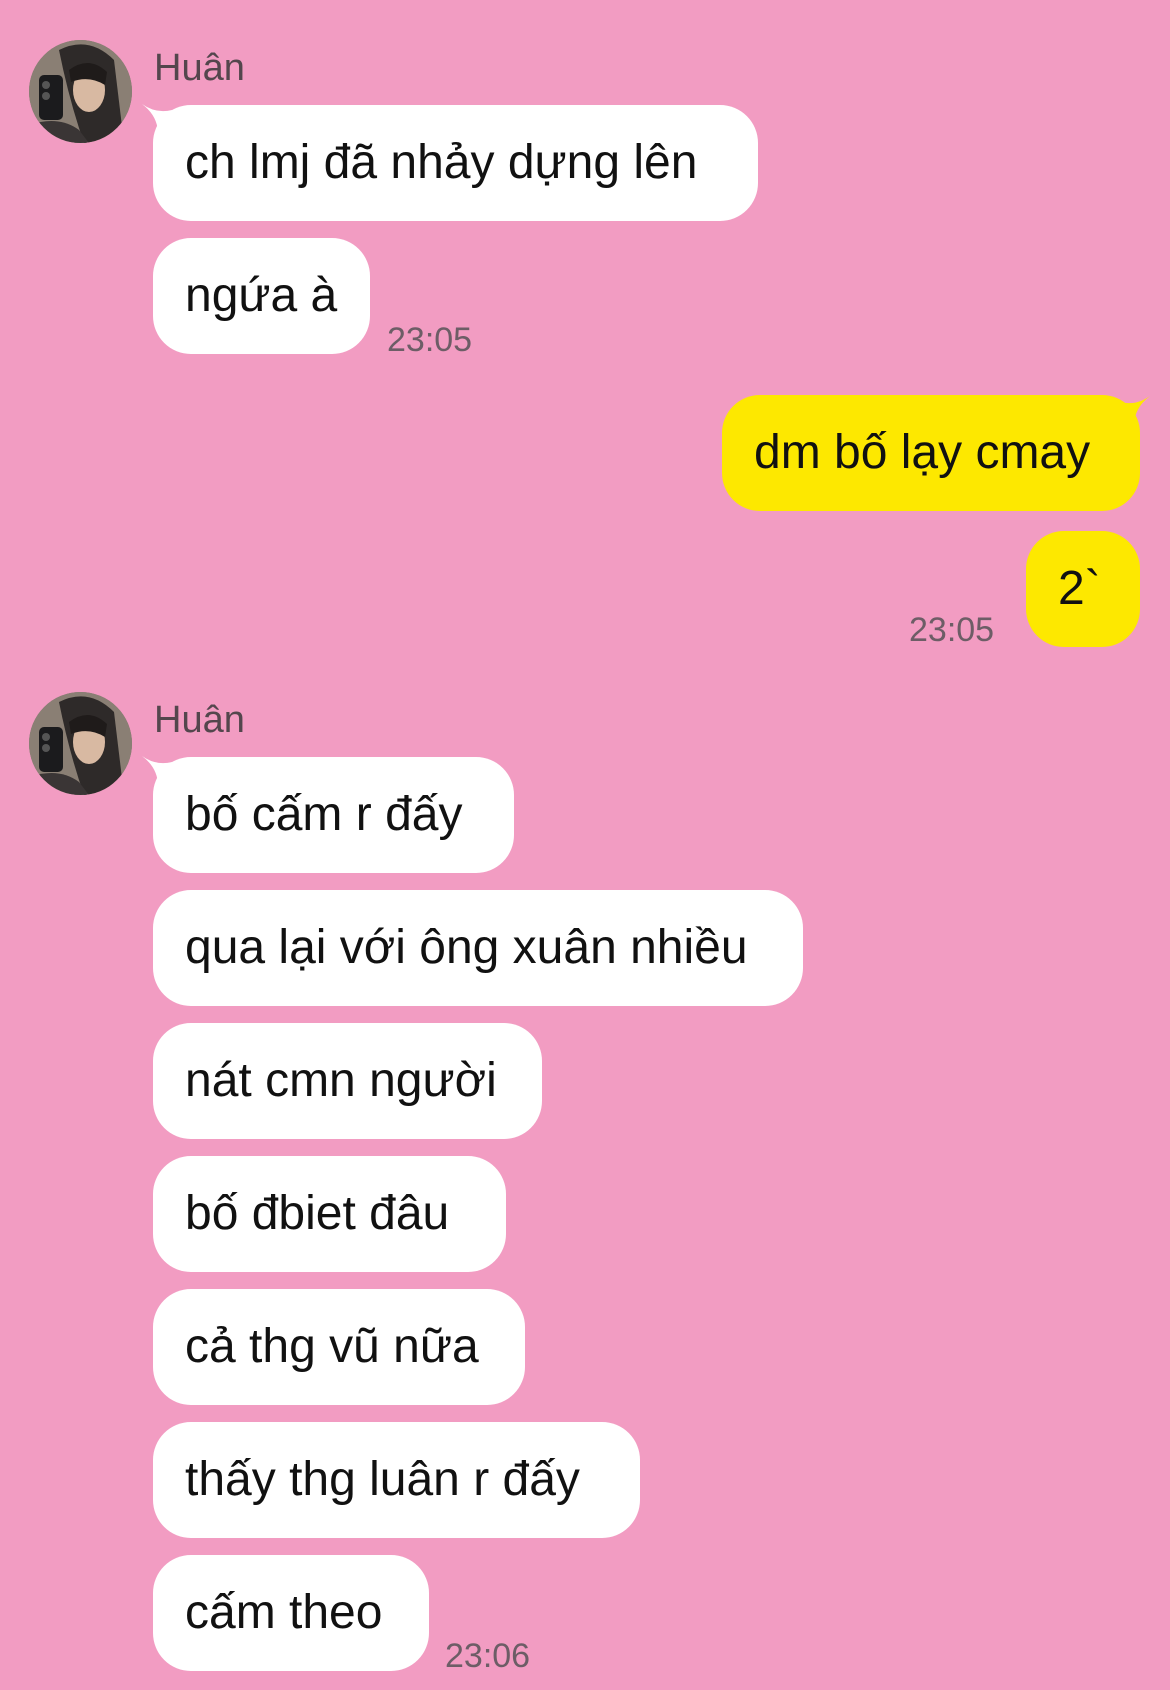  I want to click on message-bubble: cả thg vũ nữa, so click(339, 1347).